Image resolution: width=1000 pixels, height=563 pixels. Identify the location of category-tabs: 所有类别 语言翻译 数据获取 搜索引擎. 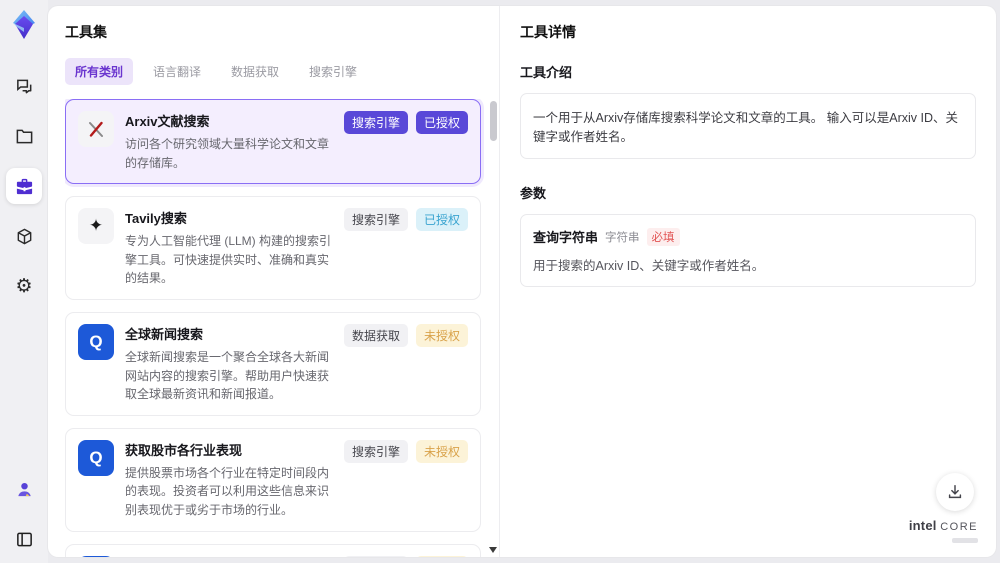
(282, 71).